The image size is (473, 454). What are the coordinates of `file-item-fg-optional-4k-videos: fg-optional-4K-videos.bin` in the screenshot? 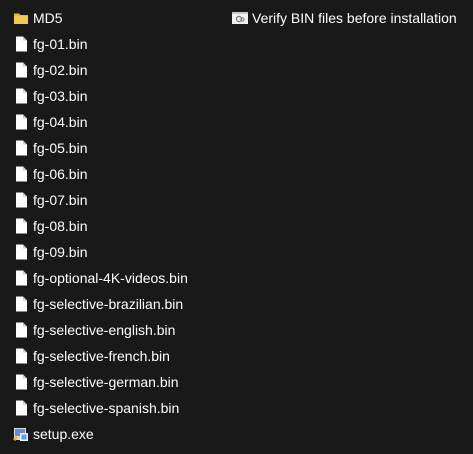 It's located at (120, 278).